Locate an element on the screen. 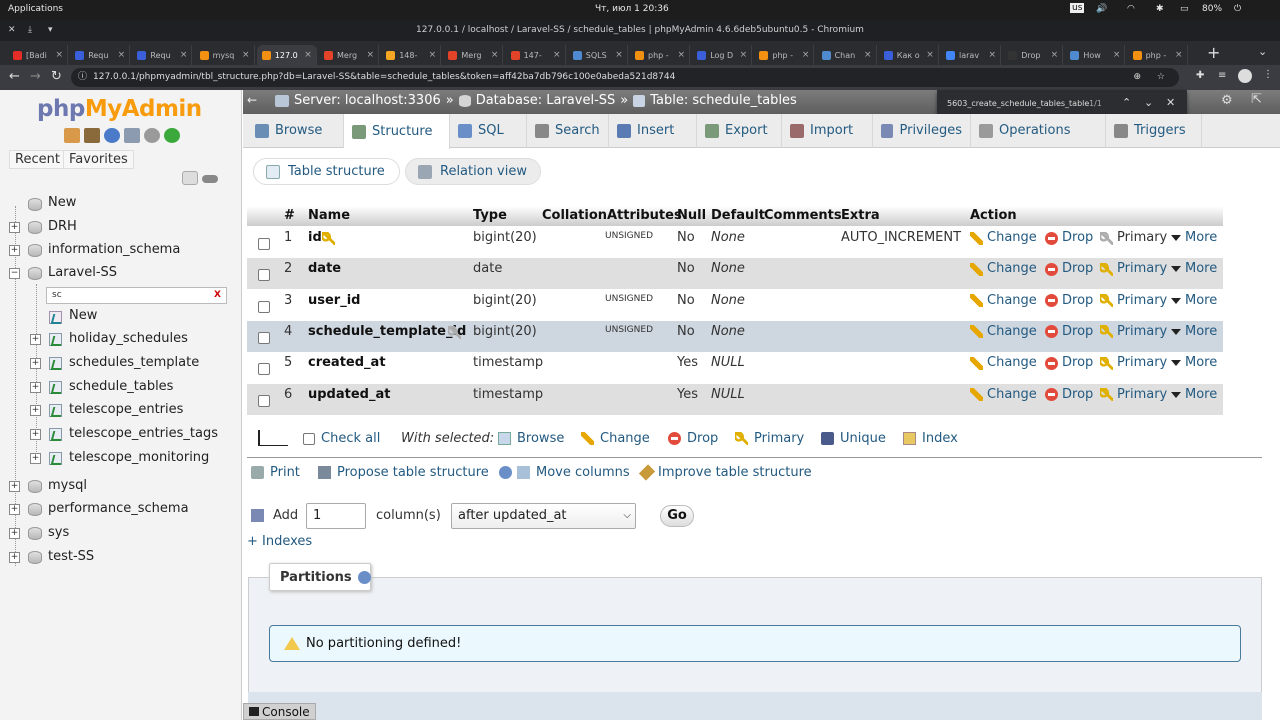 The height and width of the screenshot is (720, 1280). home-icon is located at coordinates (72, 135).